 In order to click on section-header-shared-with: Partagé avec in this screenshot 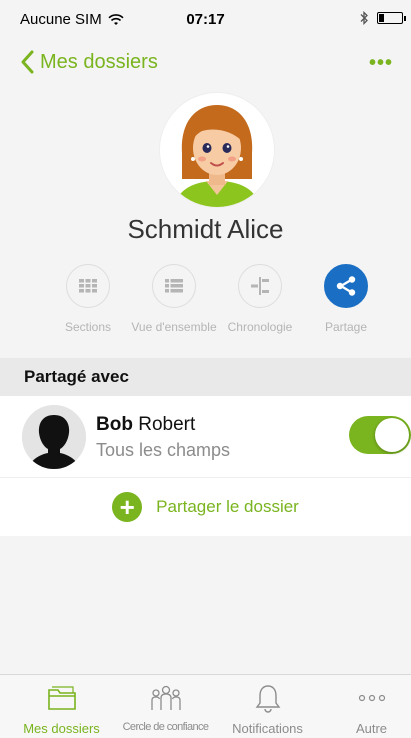, I will do `click(205, 377)`.